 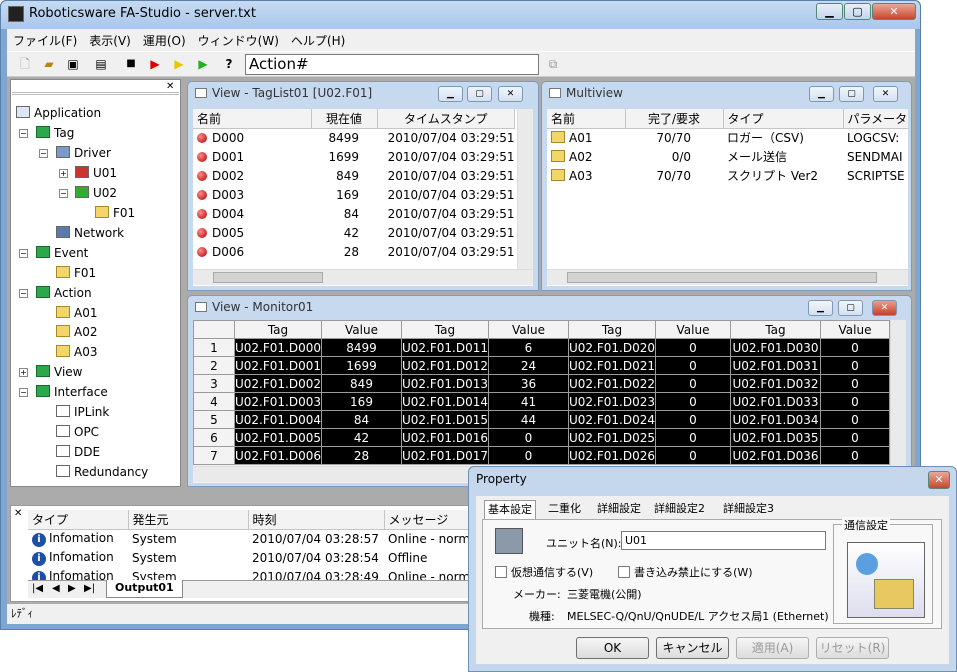 I want to click on column-header: タイムスタンプ, so click(x=446, y=119).